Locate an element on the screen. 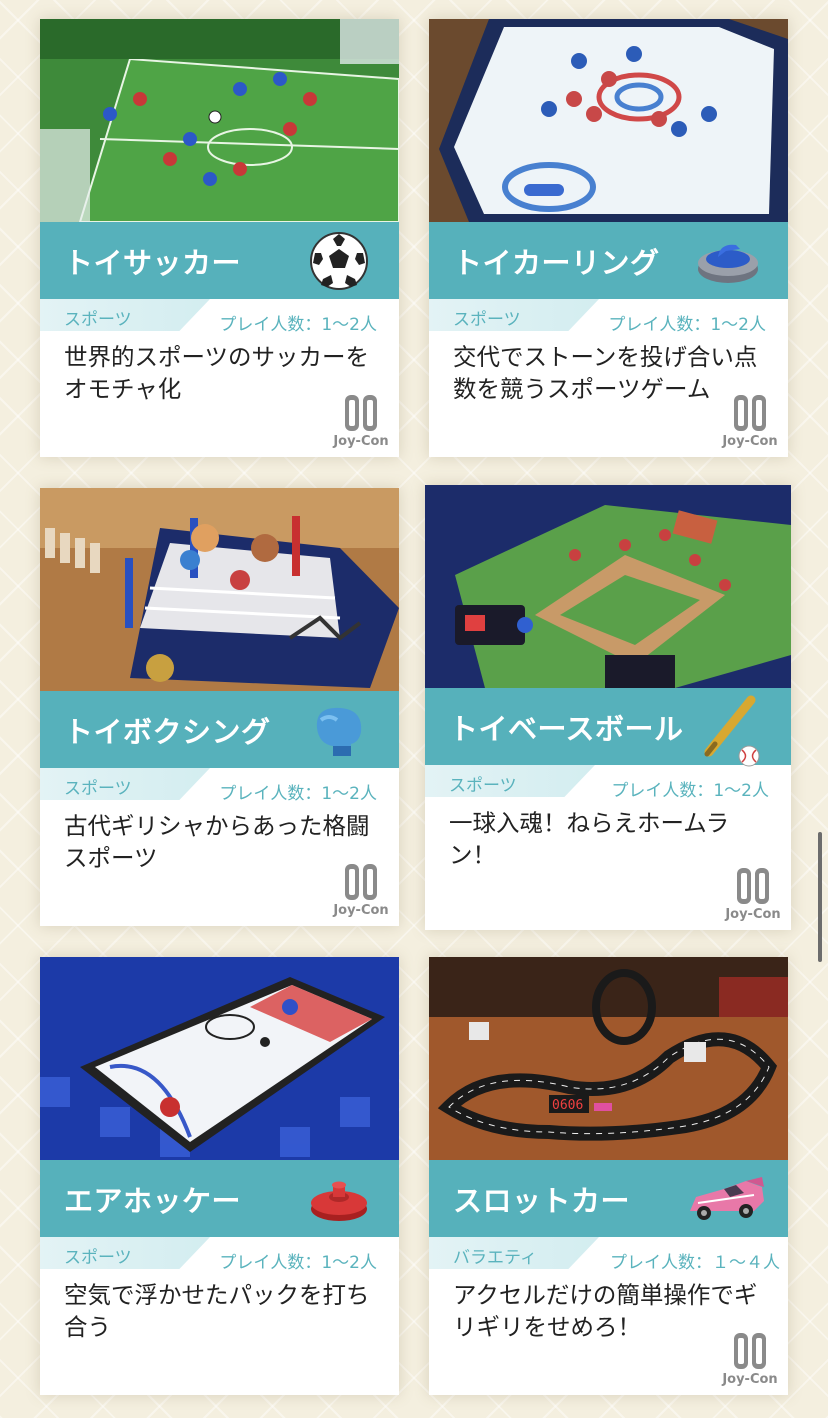 The height and width of the screenshot is (1418, 828). card-description: 古代ギリシャからあった格闘スポーツ is located at coordinates (217, 842).